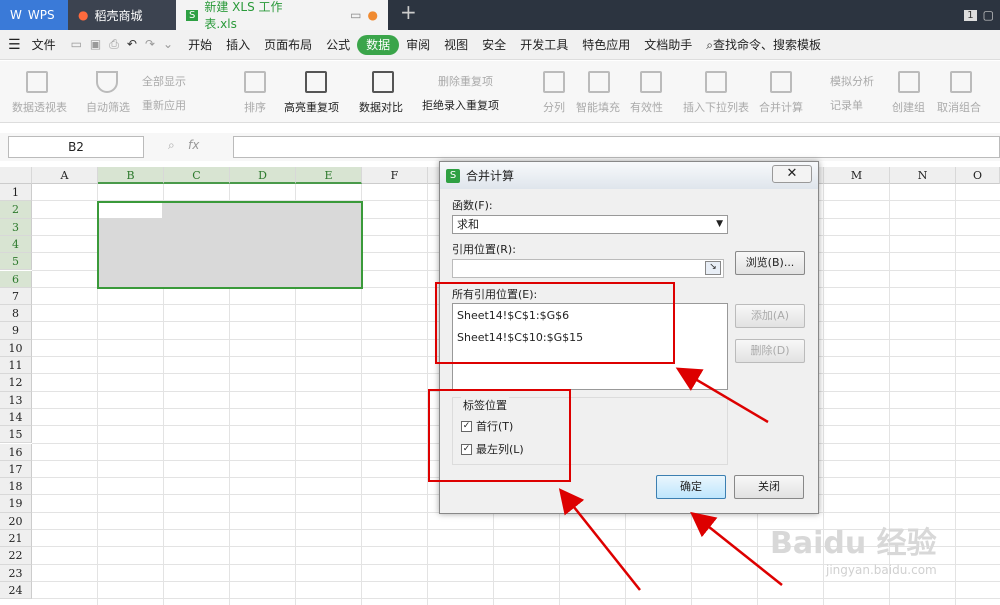  Describe the element at coordinates (108, 107) in the screenshot. I see `auto-filter-button: 自动筛选` at that location.